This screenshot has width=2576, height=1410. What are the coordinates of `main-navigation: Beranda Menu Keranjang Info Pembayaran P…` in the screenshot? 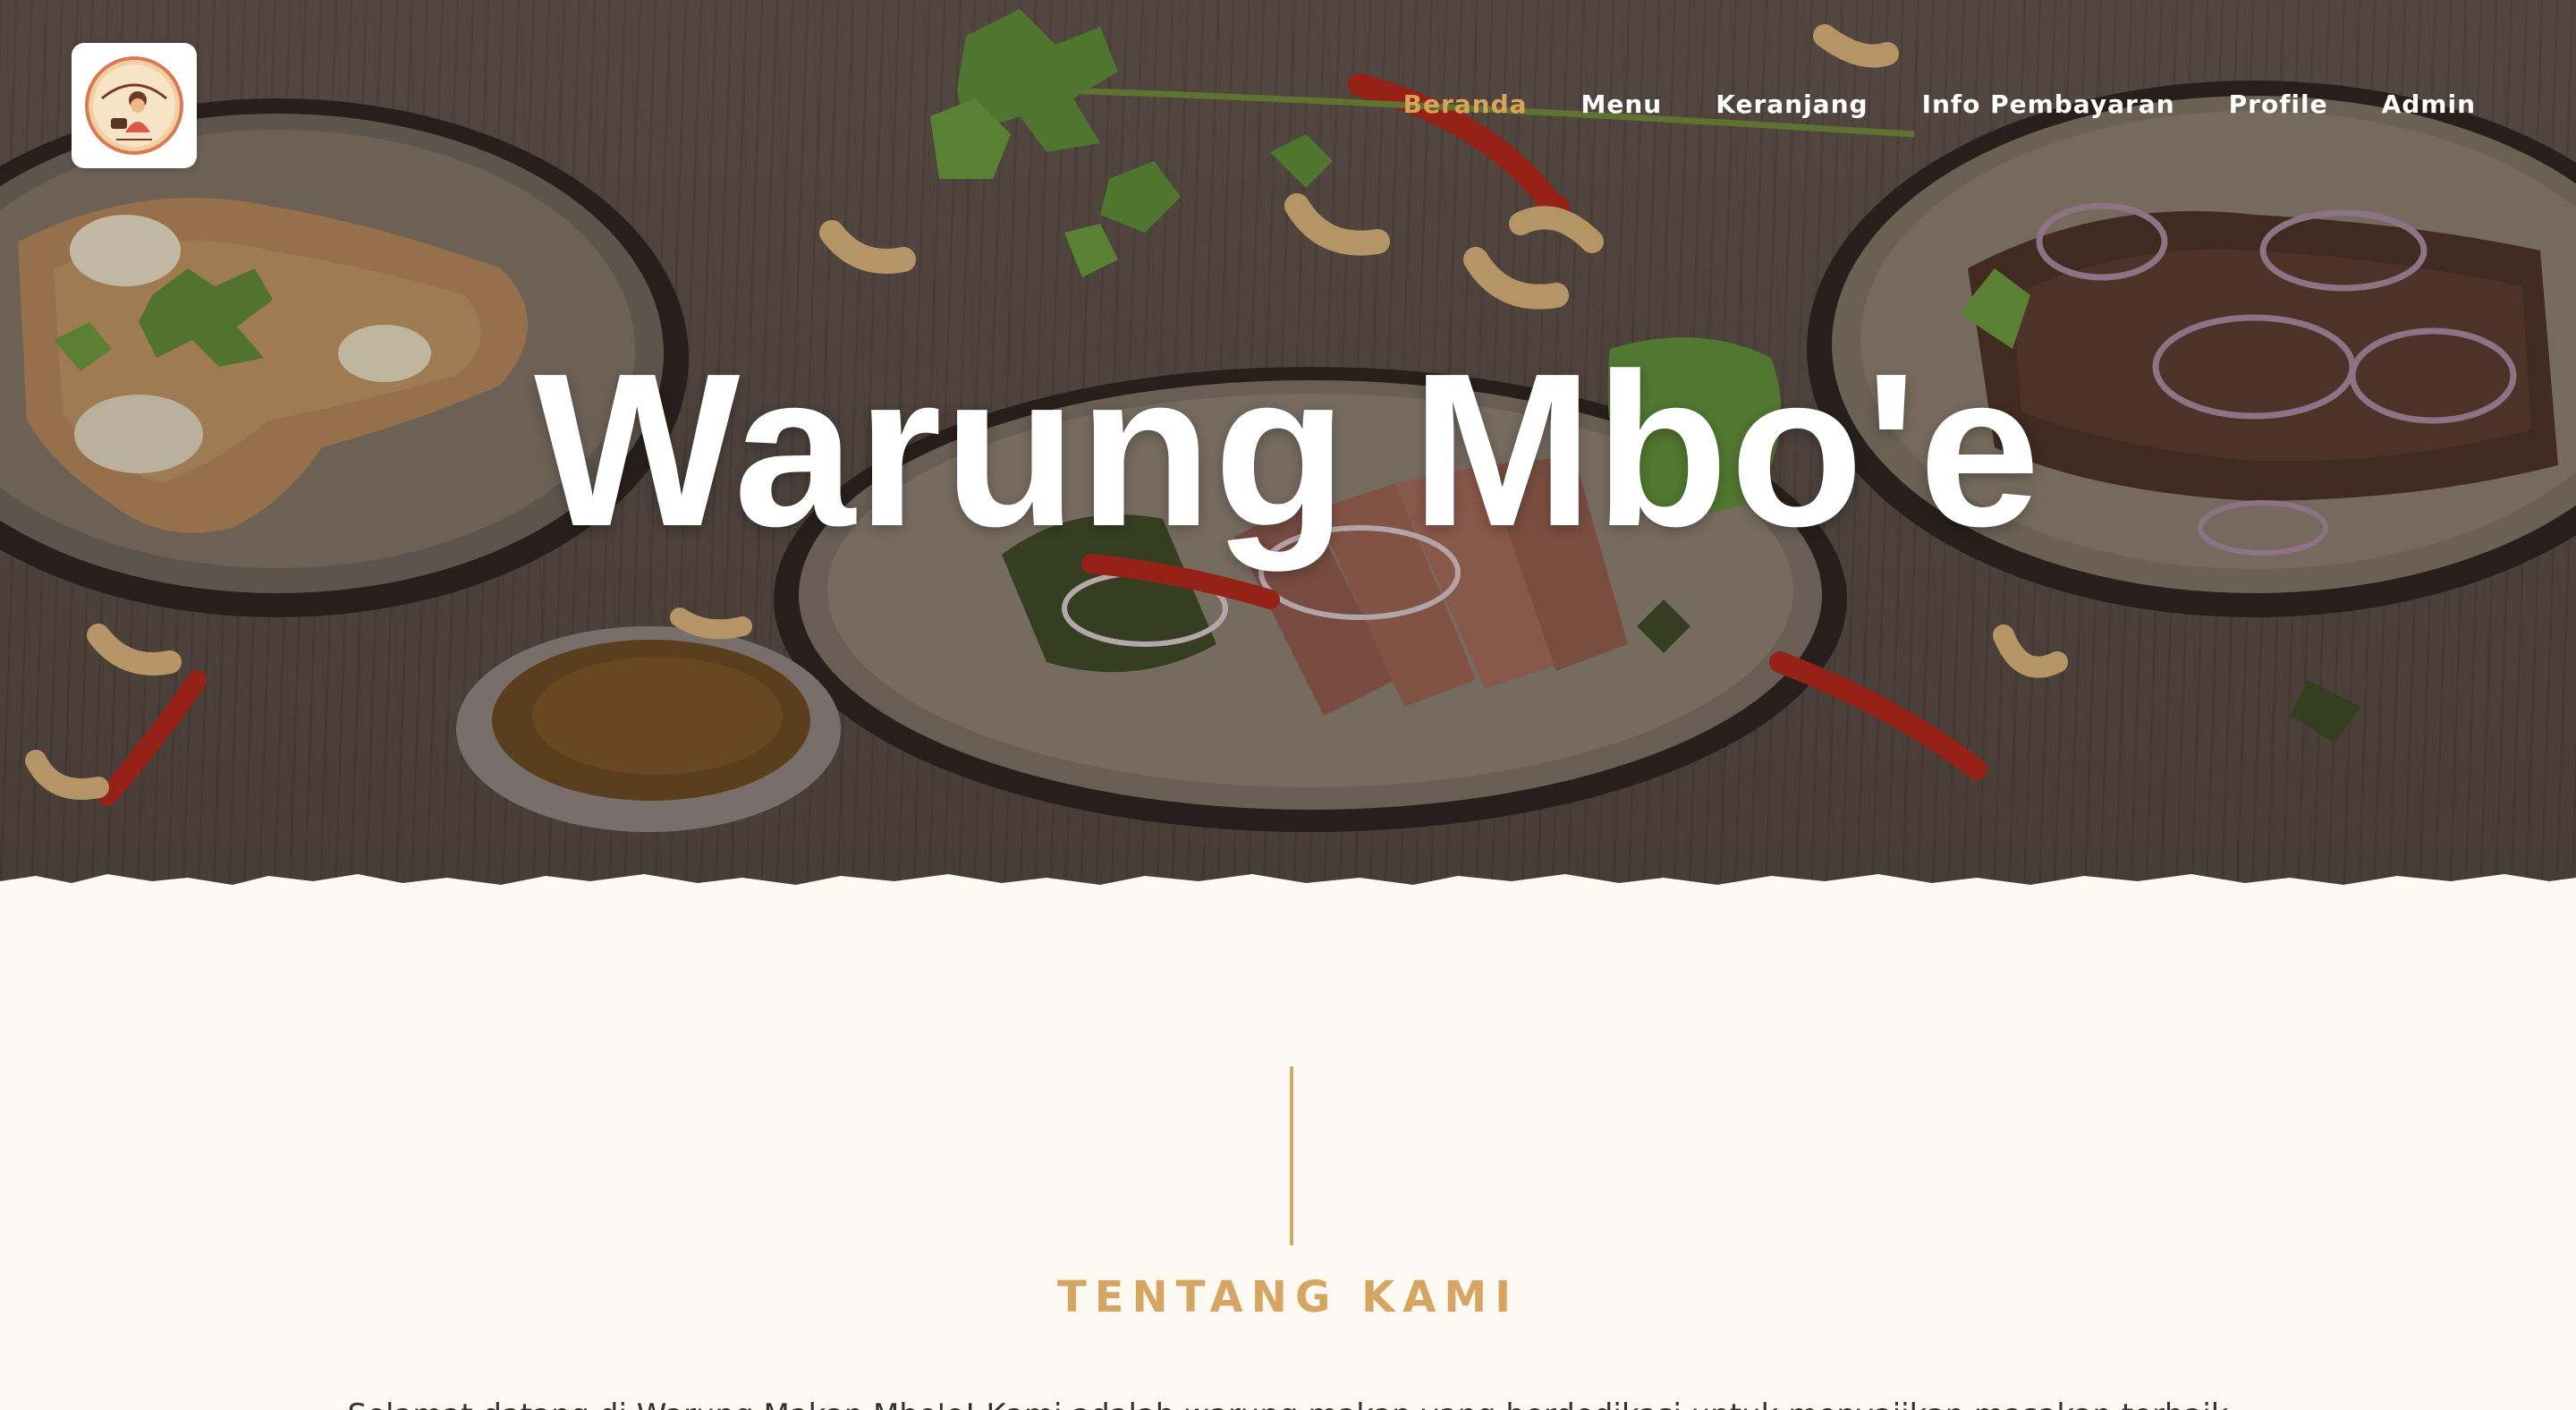 It's located at (1939, 104).